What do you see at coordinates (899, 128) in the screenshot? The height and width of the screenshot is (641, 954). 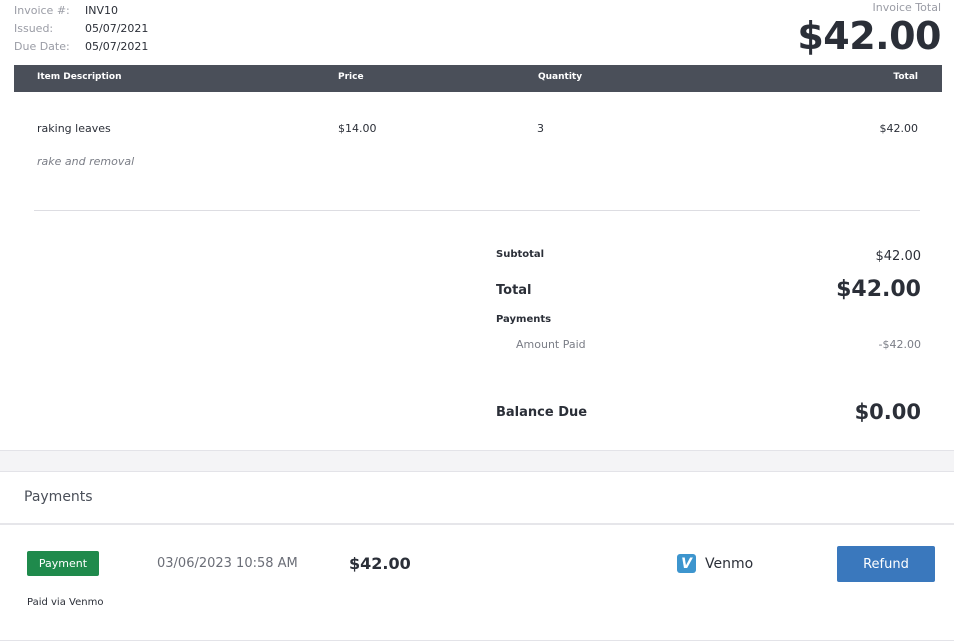 I see `item-total: $42.00` at bounding box center [899, 128].